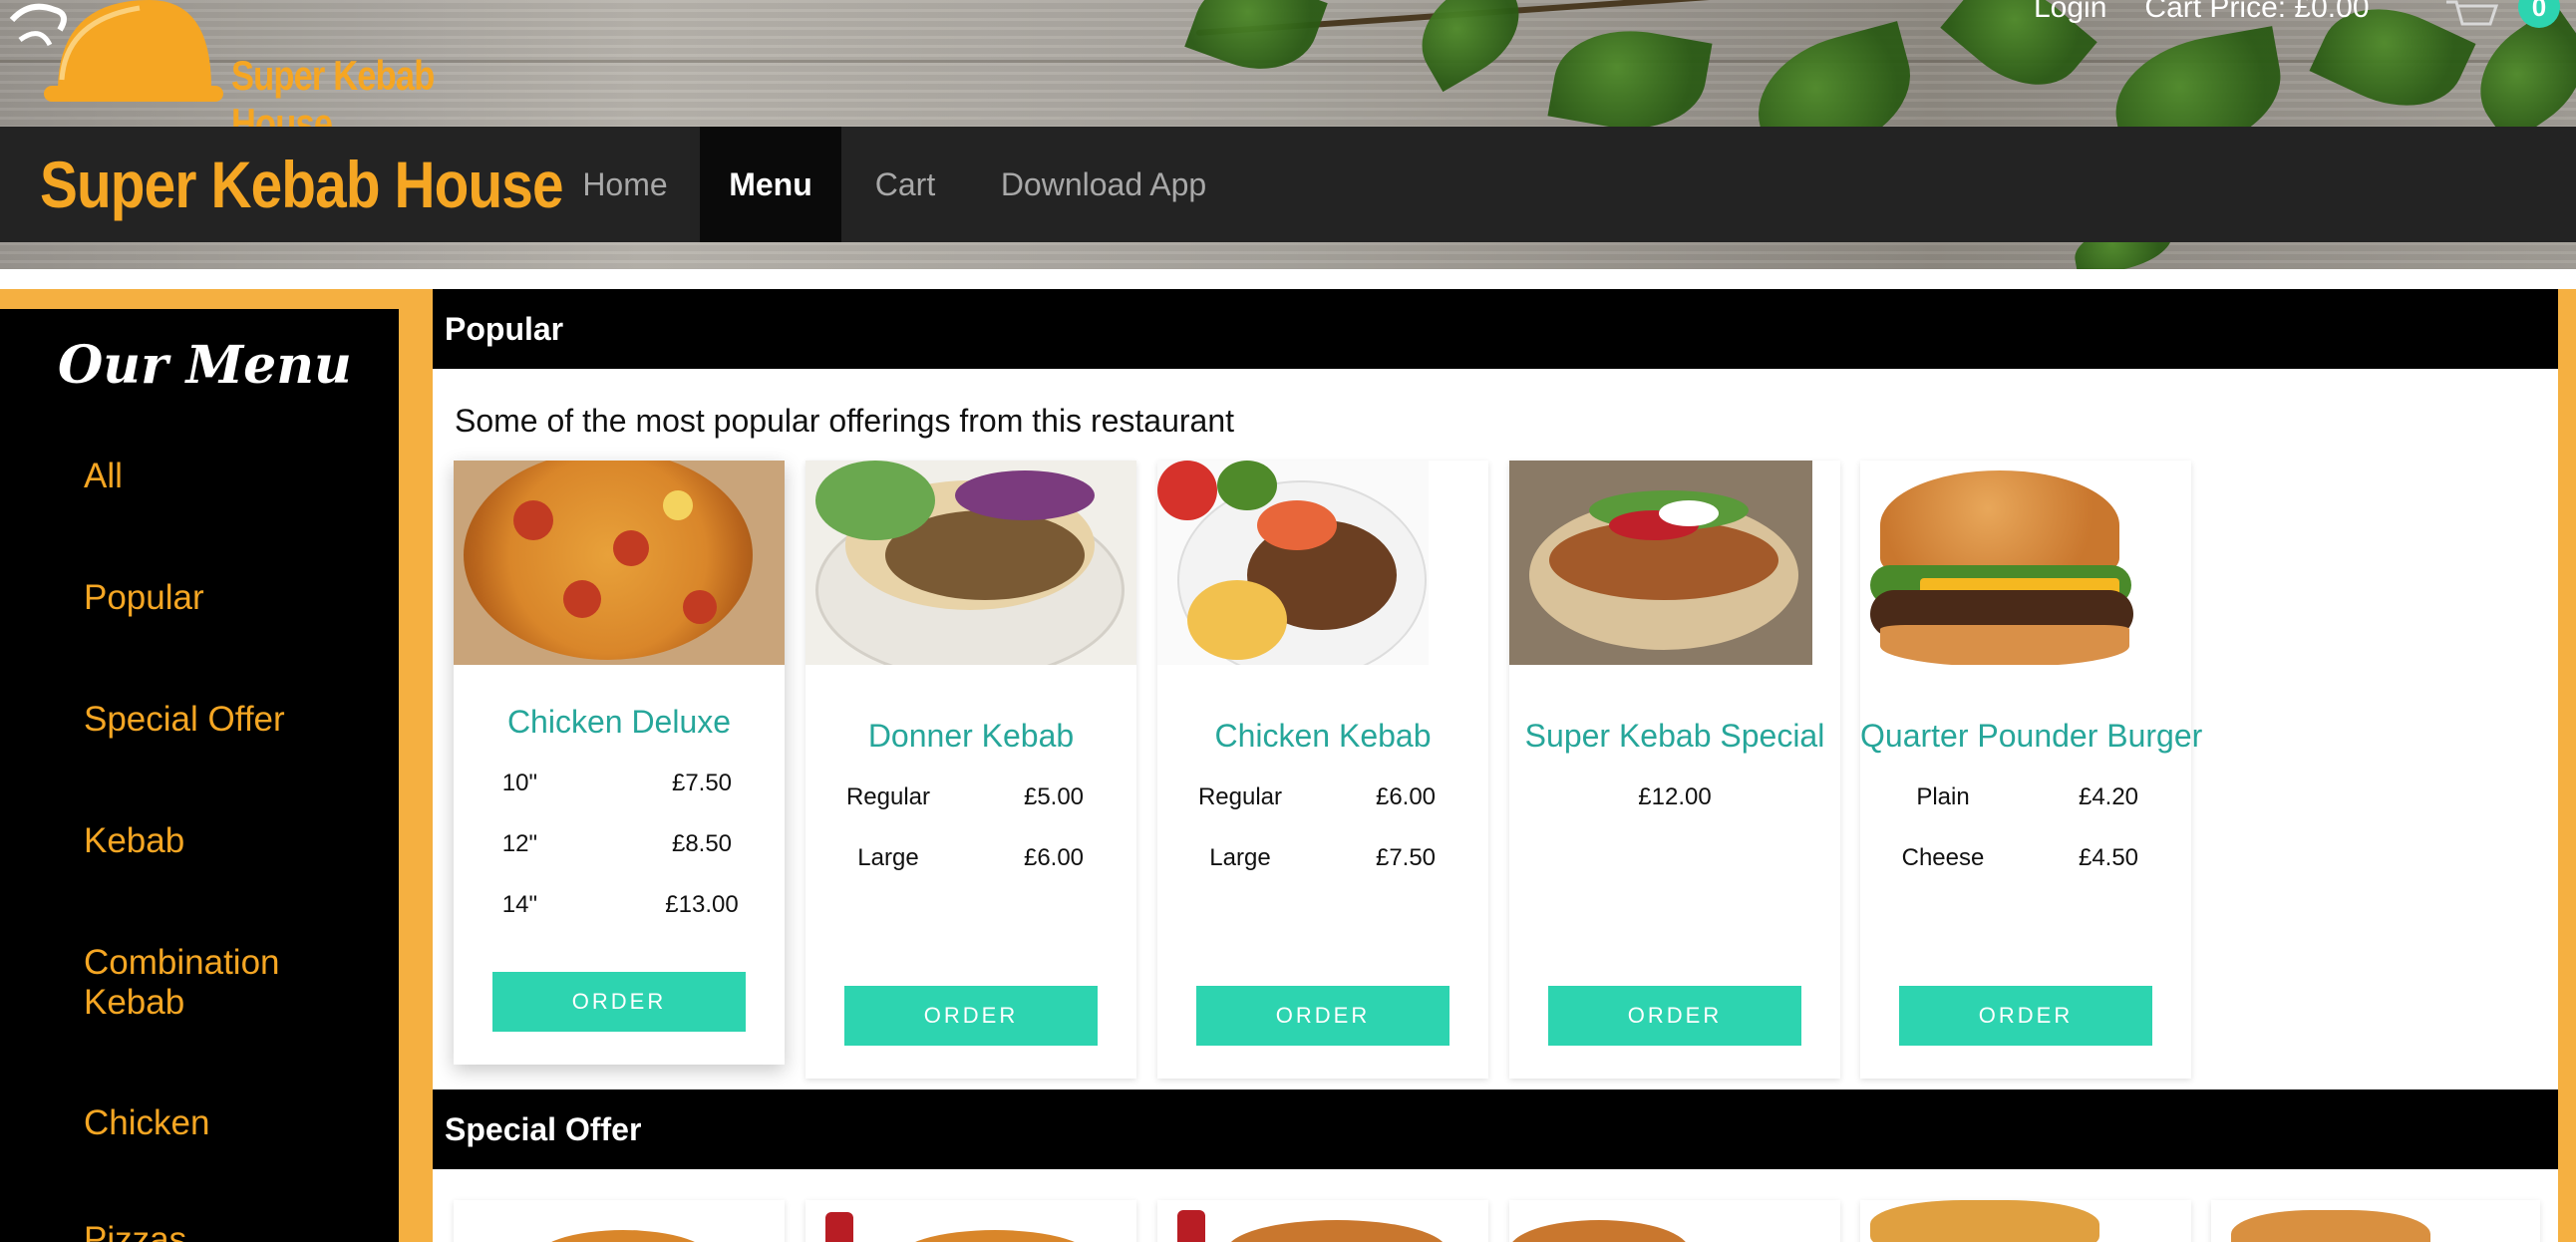  I want to click on price-value: £4.20, so click(2108, 796).